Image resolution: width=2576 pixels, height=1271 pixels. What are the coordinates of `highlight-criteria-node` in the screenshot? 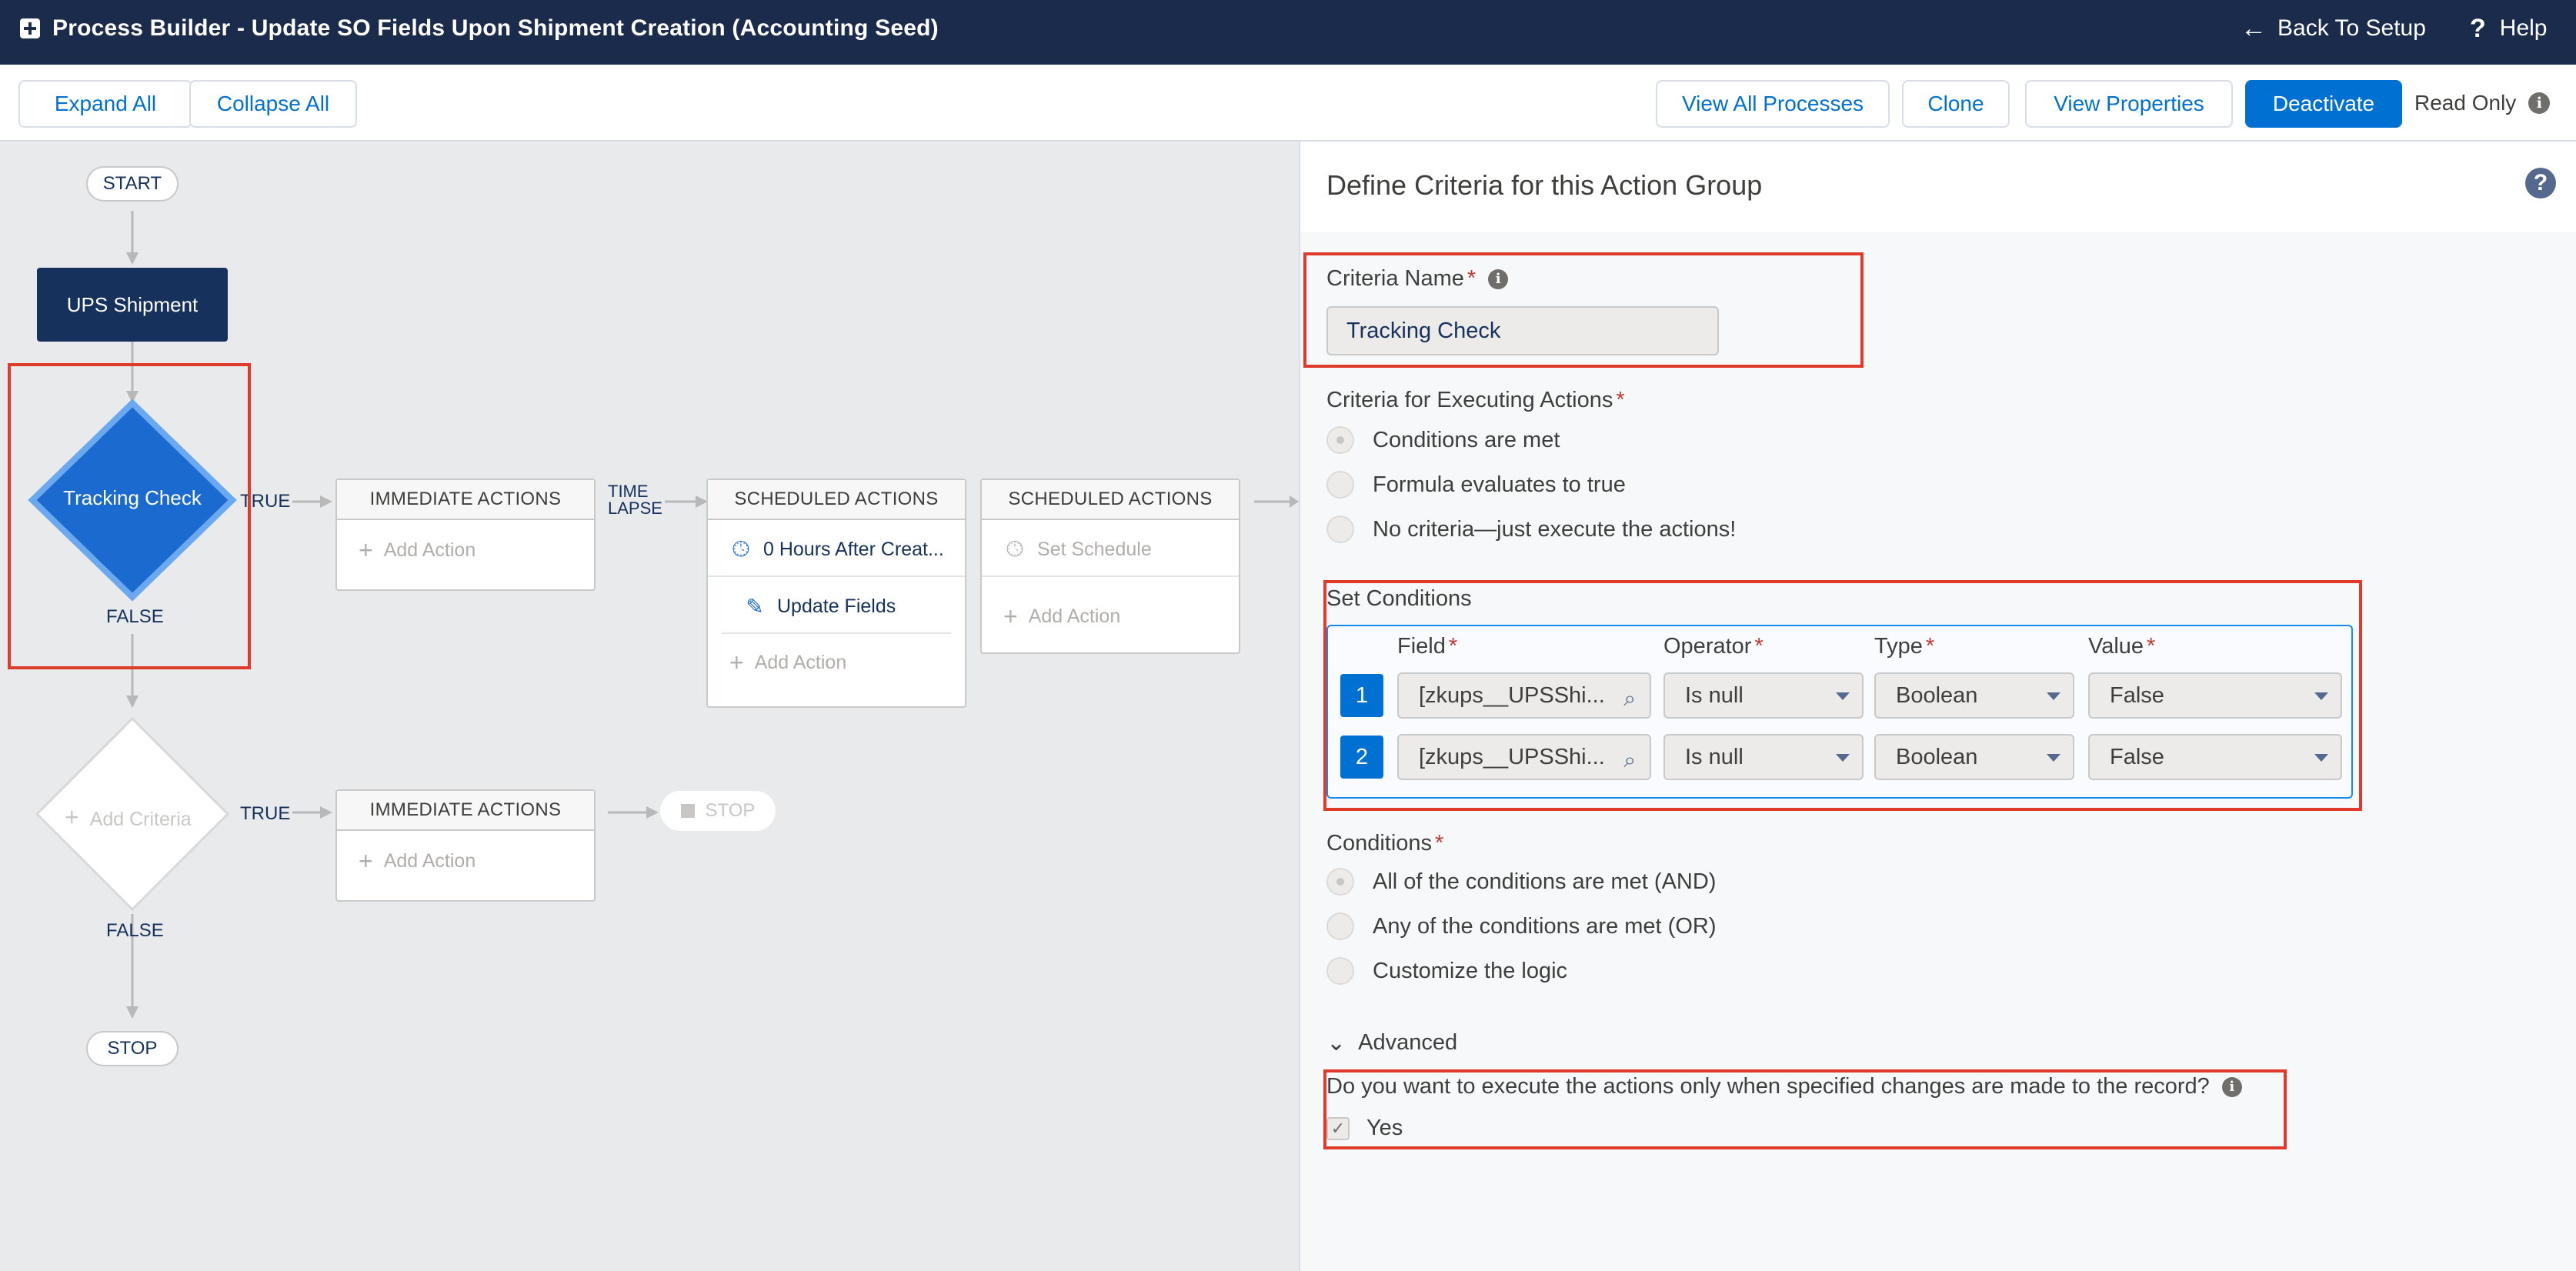 It's located at (129, 516).